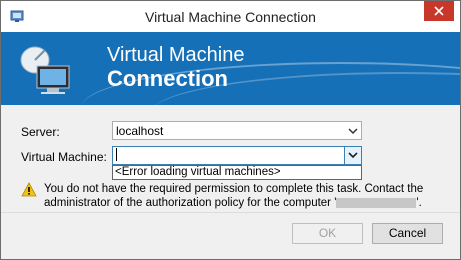 This screenshot has width=461, height=260. Describe the element at coordinates (64, 157) in the screenshot. I see `vm-label: Virtual Machine:` at that location.